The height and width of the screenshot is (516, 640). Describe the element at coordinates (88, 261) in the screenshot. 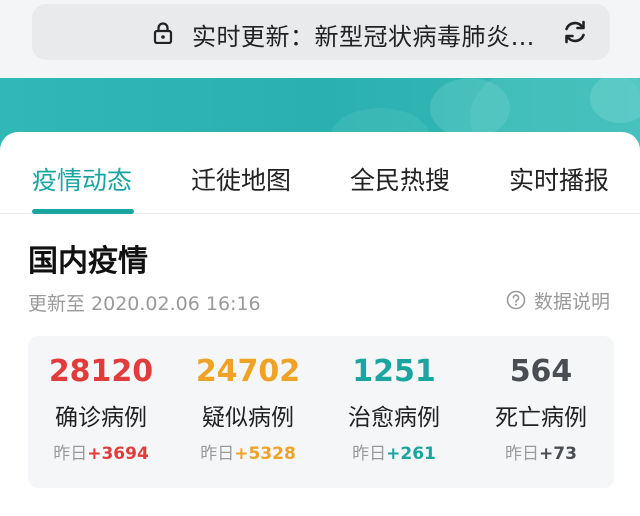

I see `section-title: 国内疫情` at that location.